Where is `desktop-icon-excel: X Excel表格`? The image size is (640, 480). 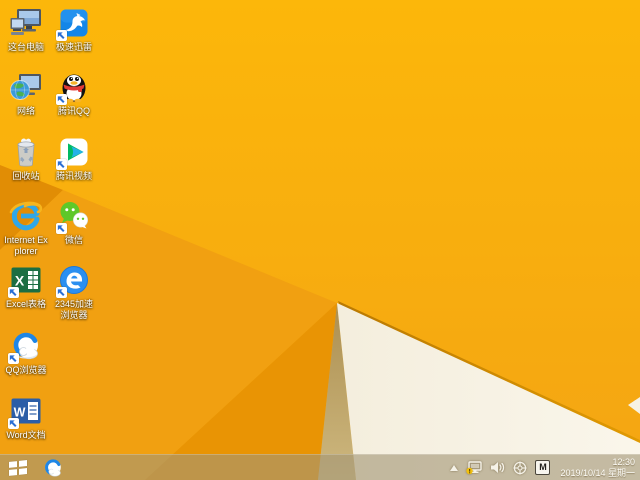
desktop-icon-excel: X Excel表格 is located at coordinates (26, 286).